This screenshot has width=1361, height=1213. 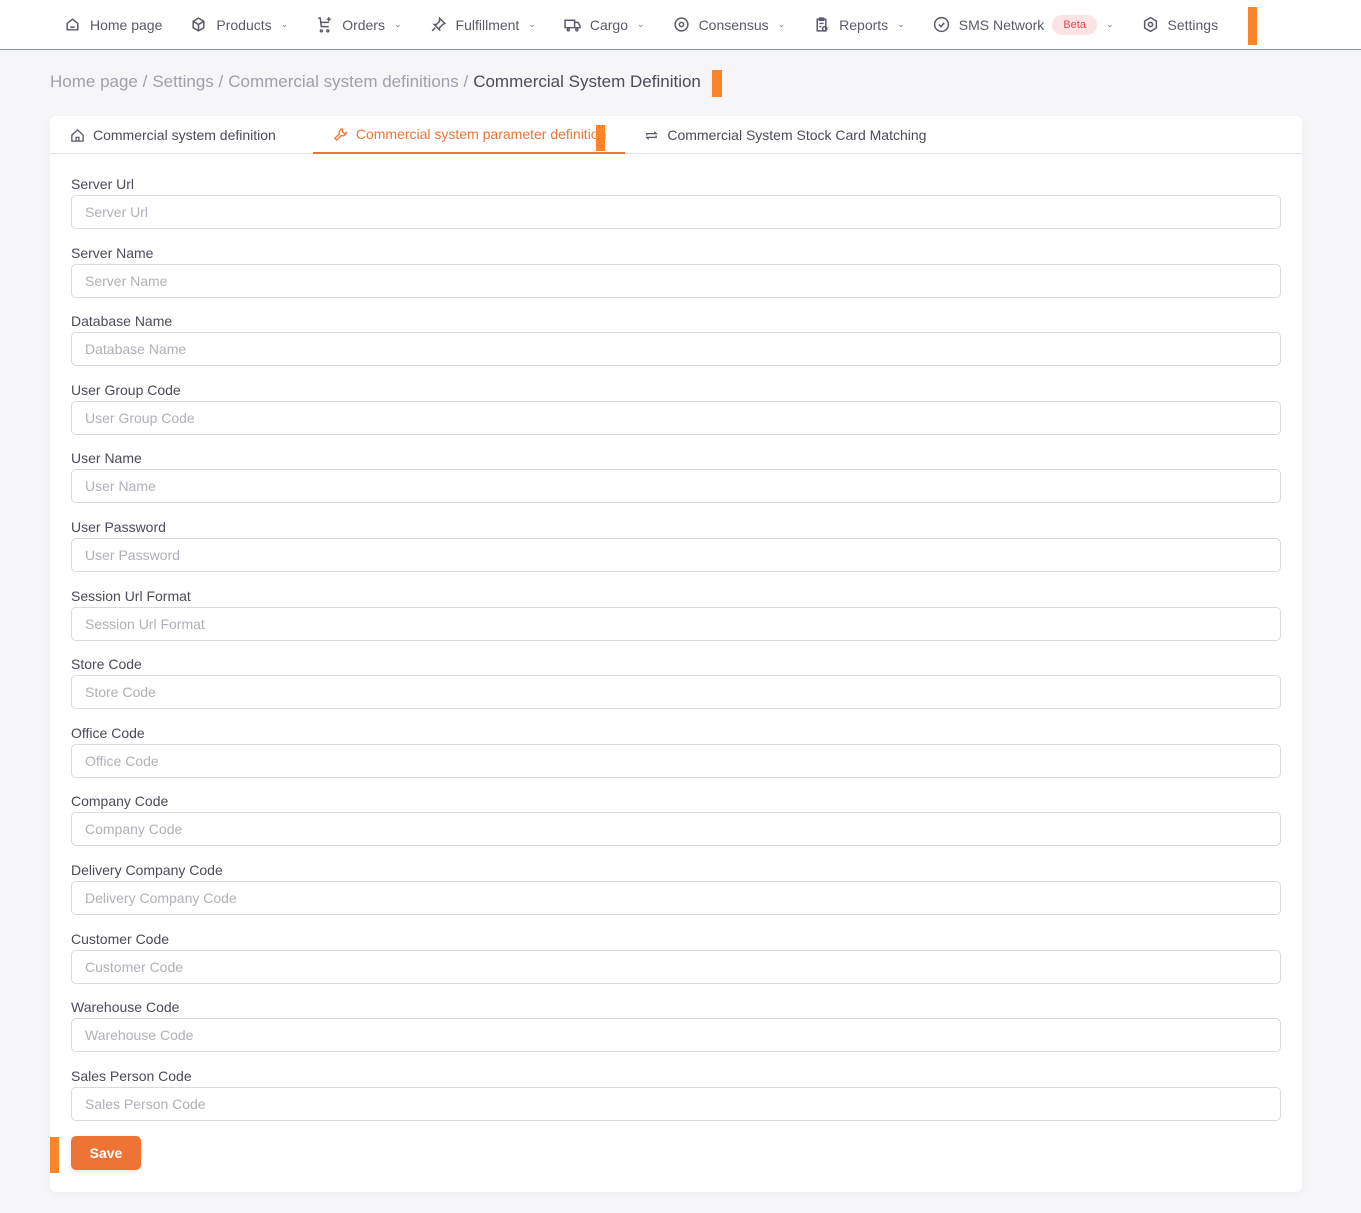 I want to click on nav-orders: Orders ⌄, so click(x=359, y=24).